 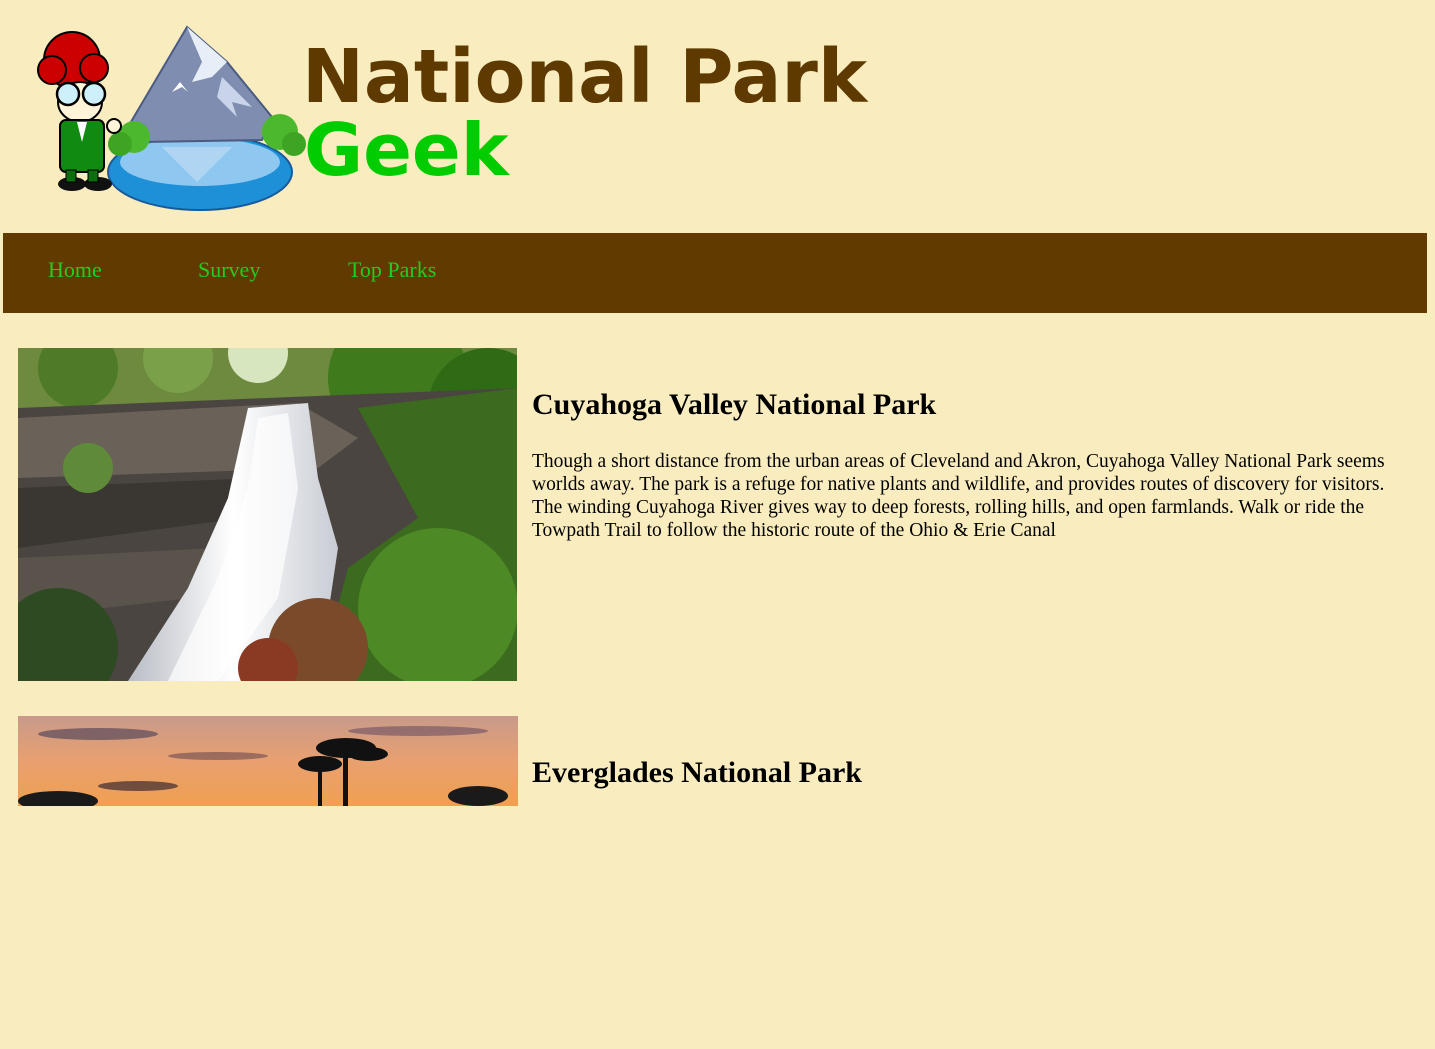 What do you see at coordinates (697, 772) in the screenshot?
I see `park-title: Everglades National Park` at bounding box center [697, 772].